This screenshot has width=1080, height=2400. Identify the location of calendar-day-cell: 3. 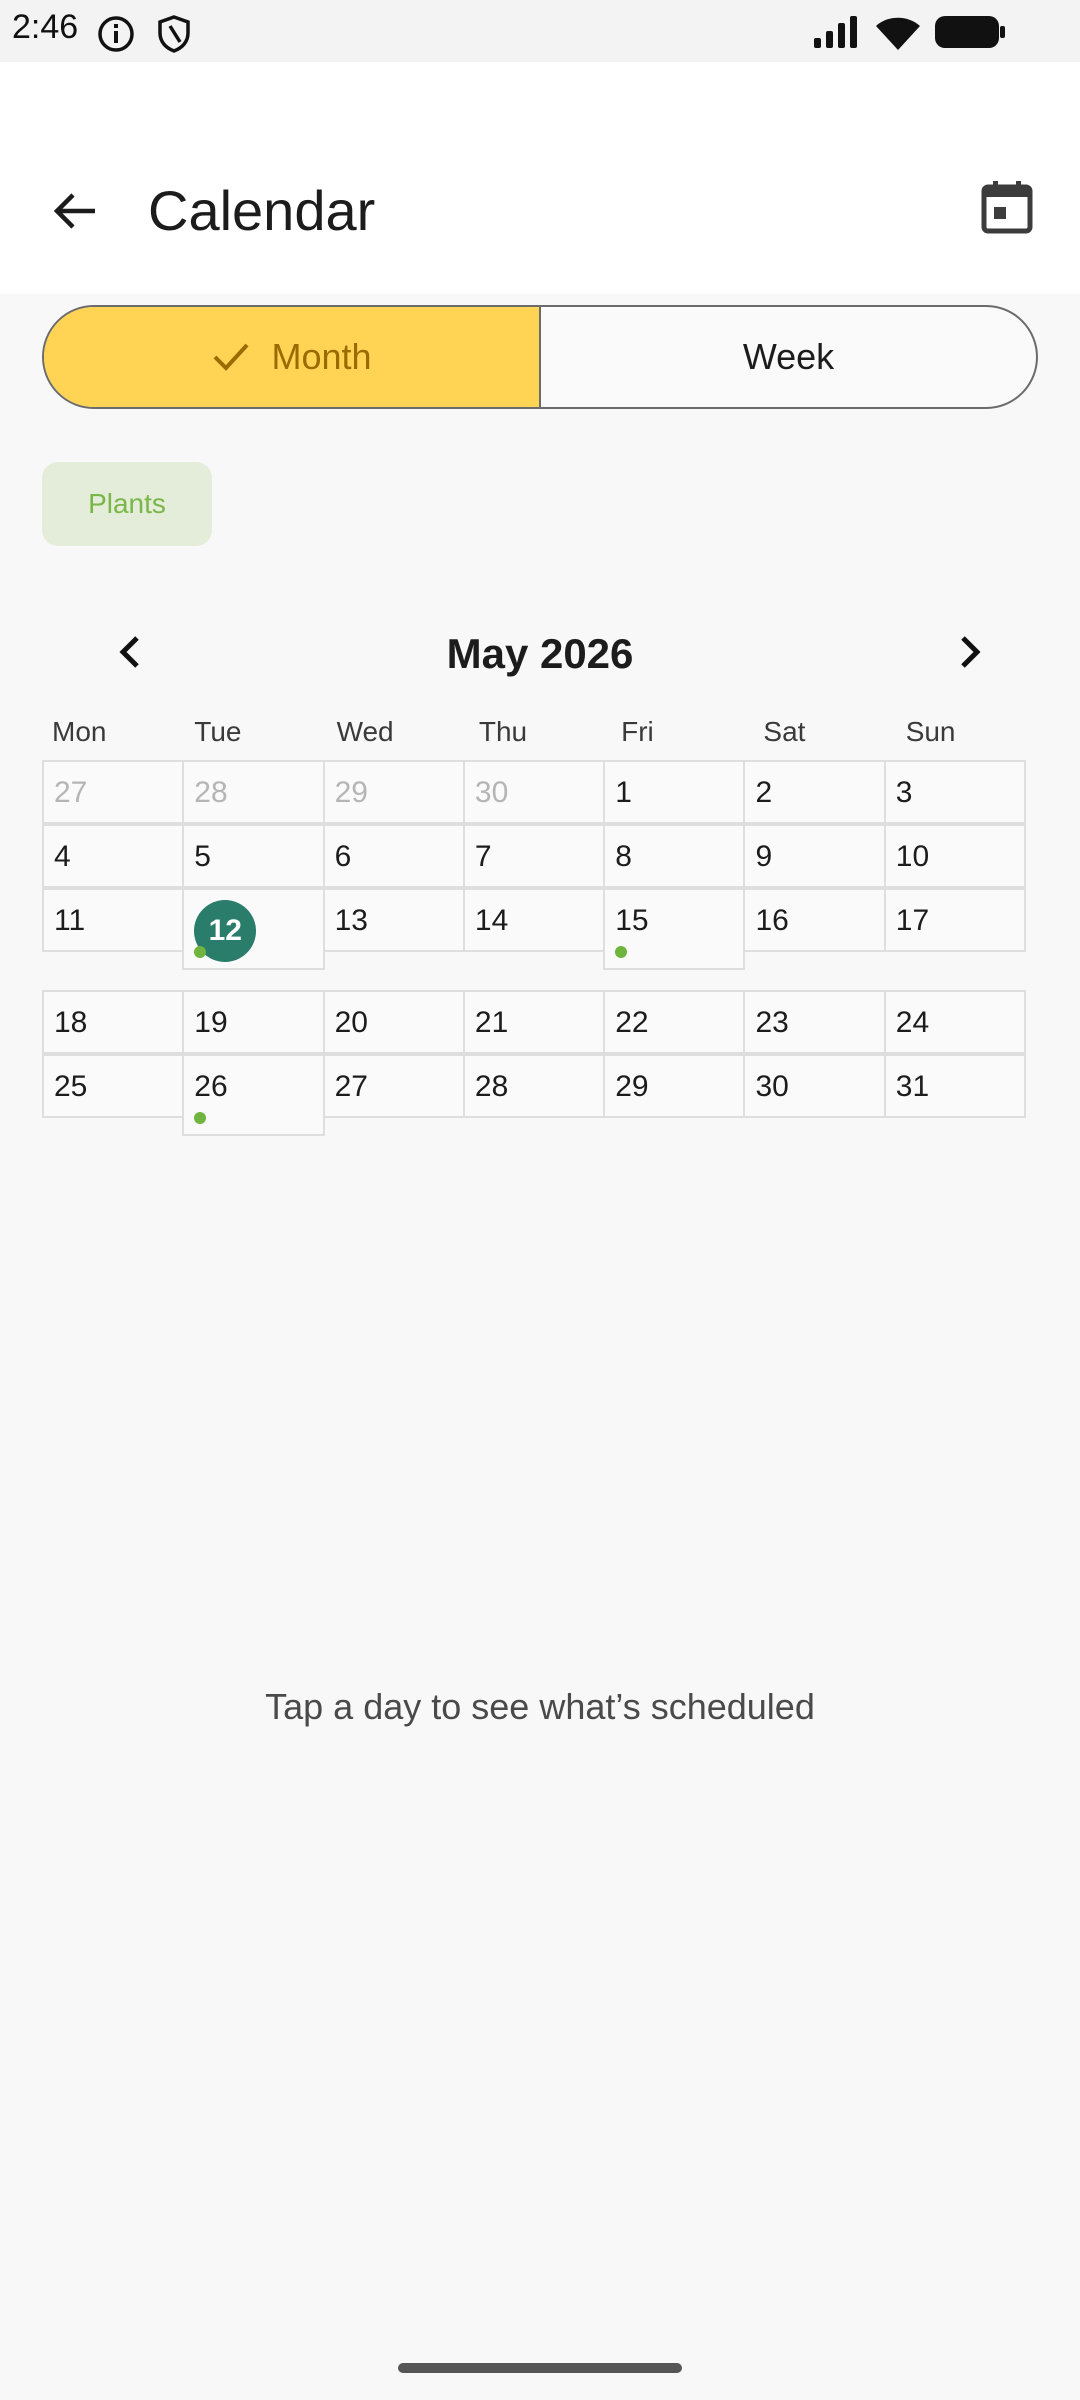
(955, 792).